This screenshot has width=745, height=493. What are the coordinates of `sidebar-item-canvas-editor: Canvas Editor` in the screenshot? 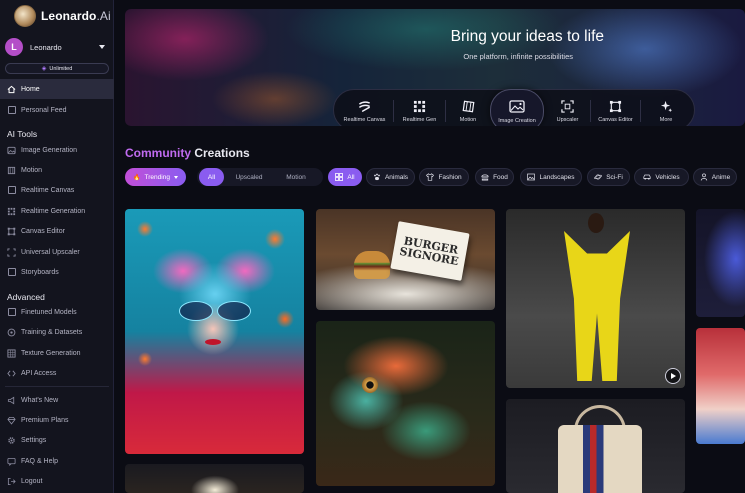 It's located at (57, 231).